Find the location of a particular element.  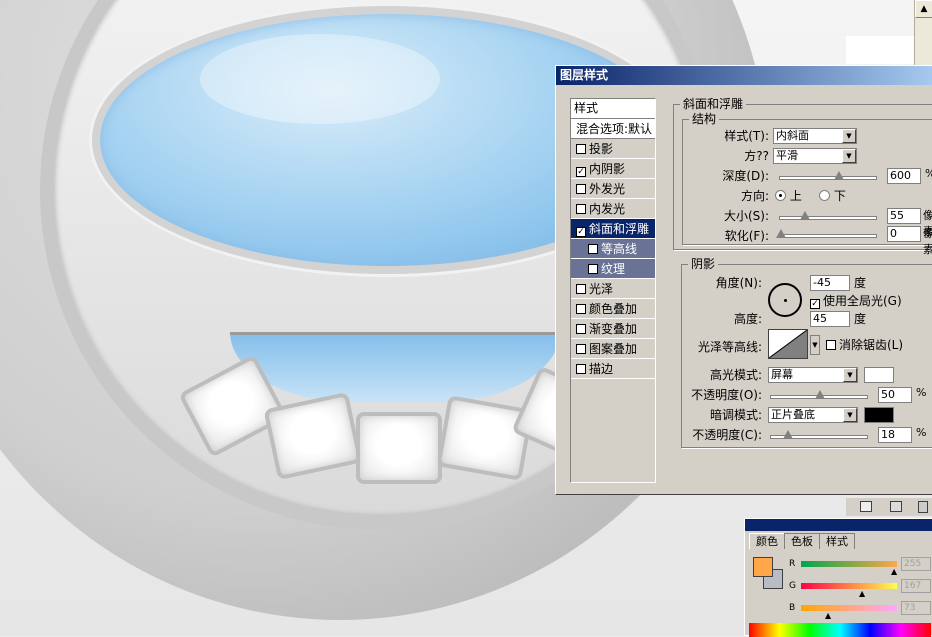

style-item: 图案叠加 is located at coordinates (613, 349).